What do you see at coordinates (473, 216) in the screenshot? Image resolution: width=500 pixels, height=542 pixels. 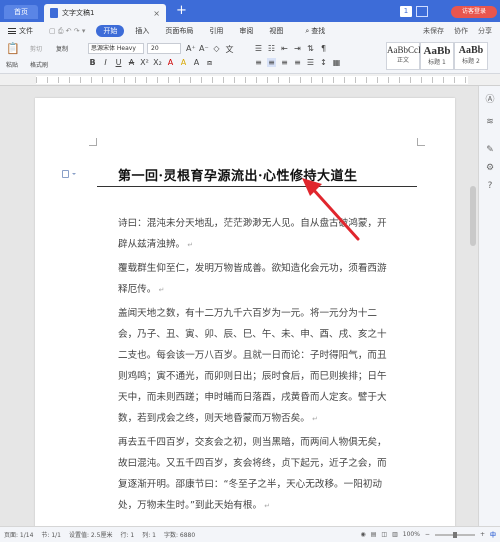 I see `vertical-scrollbar` at bounding box center [473, 216].